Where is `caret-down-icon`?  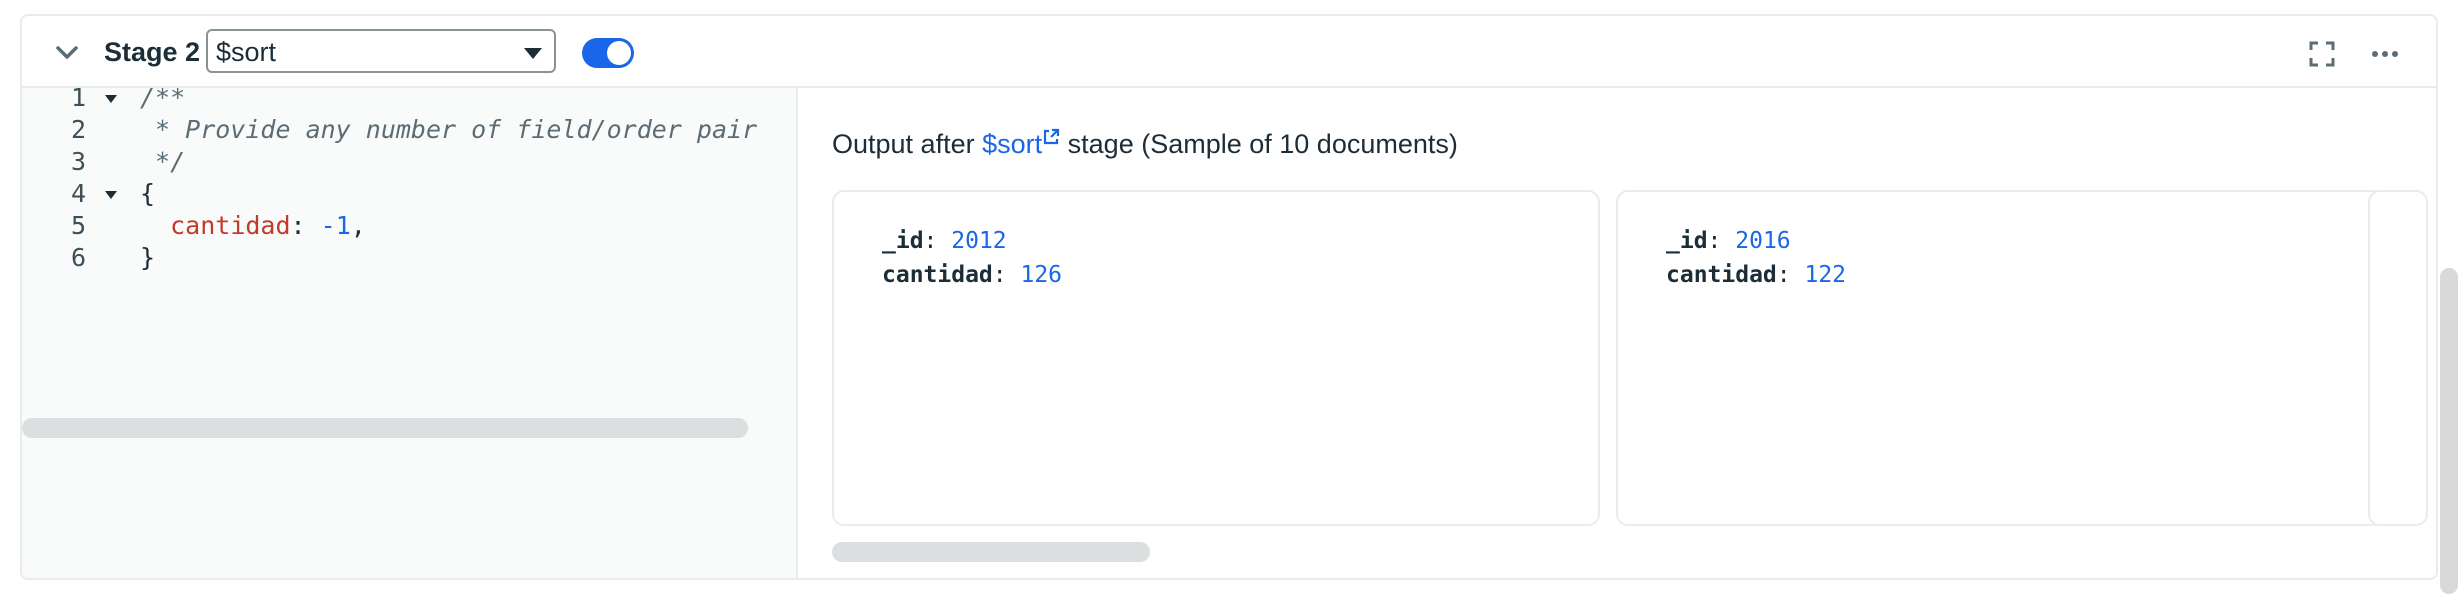
caret-down-icon is located at coordinates (533, 53).